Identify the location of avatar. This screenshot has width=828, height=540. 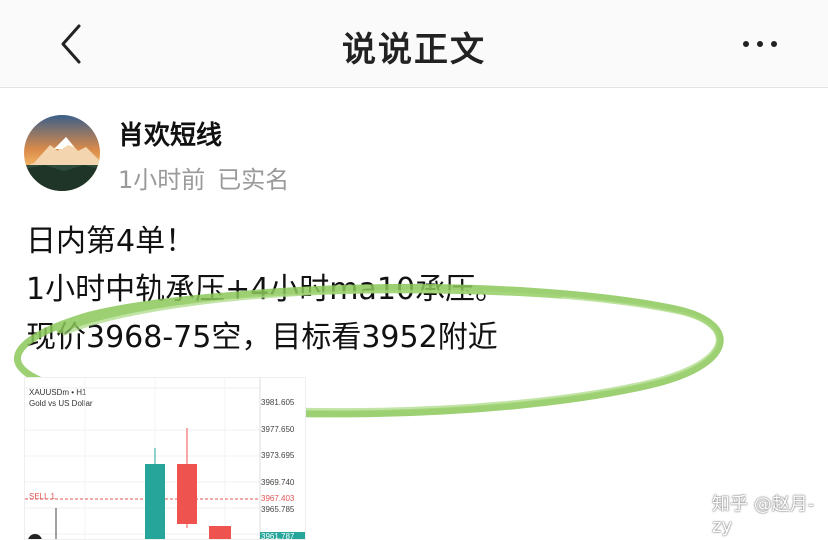
(62, 153).